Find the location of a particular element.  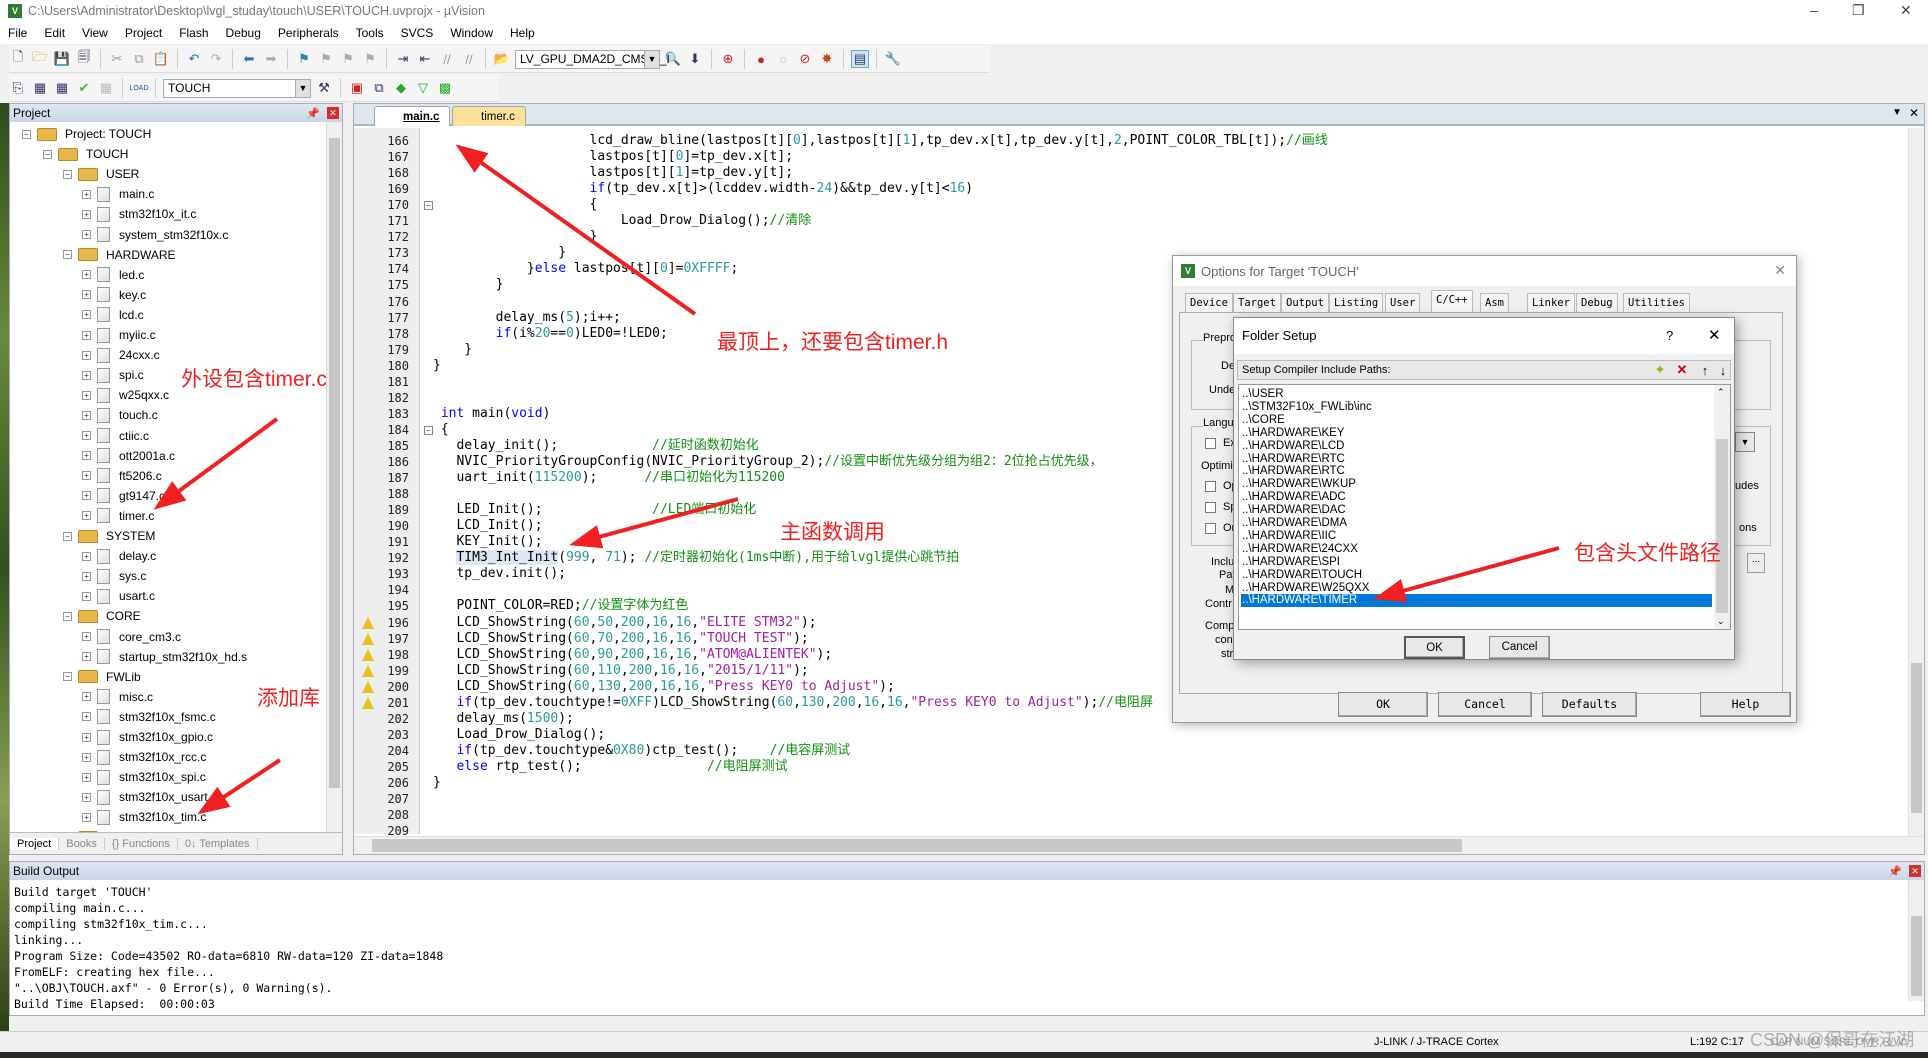

annotation-add-timer-c: 外设包含timer.c is located at coordinates (254, 379).